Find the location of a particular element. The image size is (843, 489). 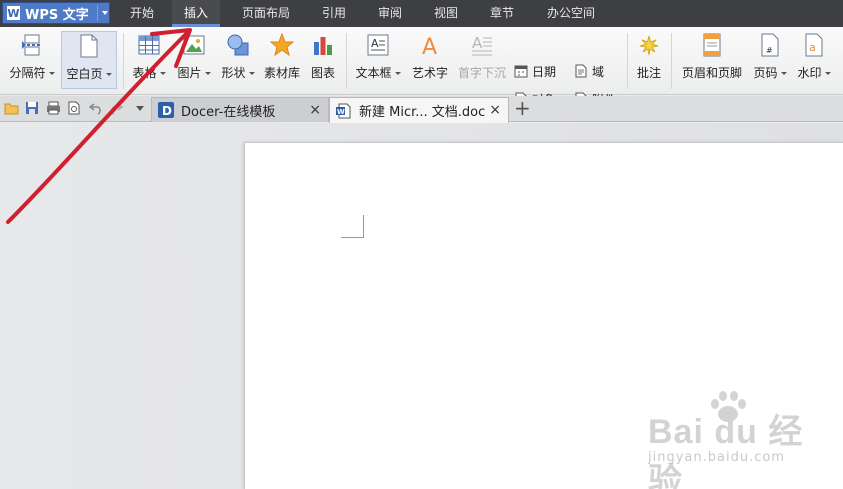

tab-view: 视图 is located at coordinates (446, 13).